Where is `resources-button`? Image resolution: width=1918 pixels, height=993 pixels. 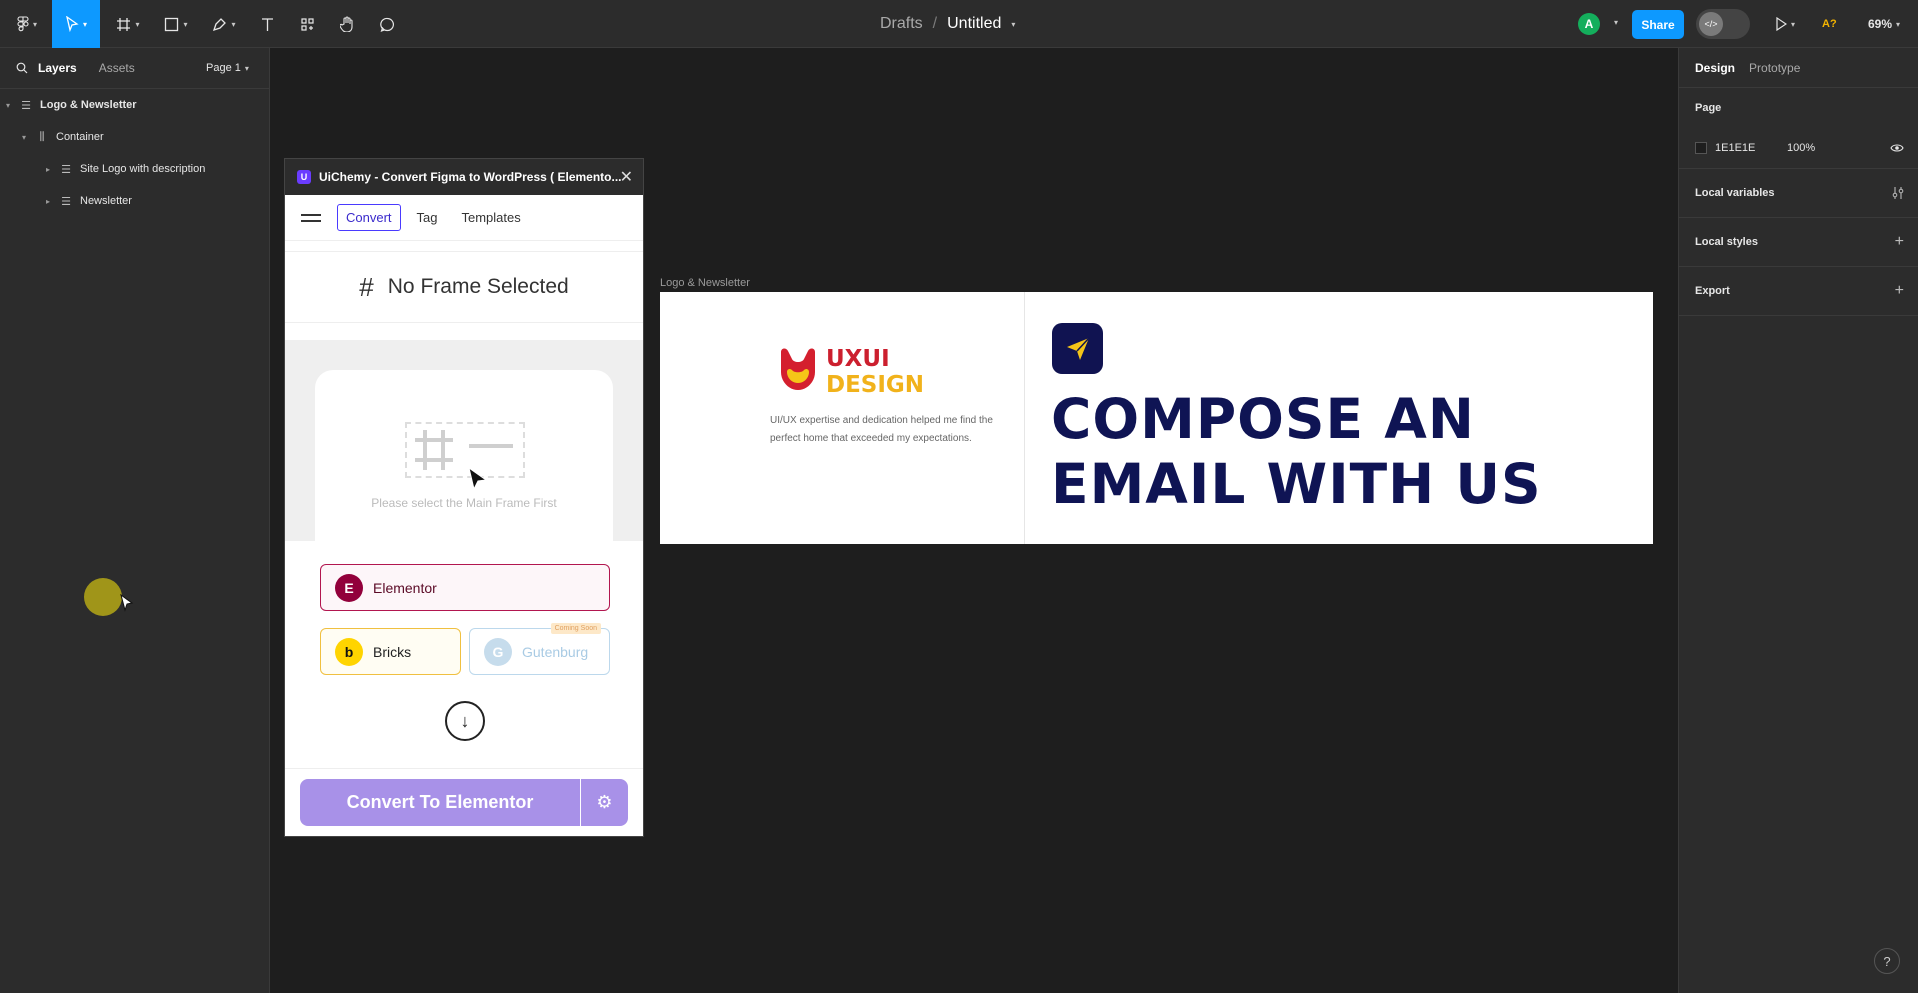
resources-button is located at coordinates (307, 24).